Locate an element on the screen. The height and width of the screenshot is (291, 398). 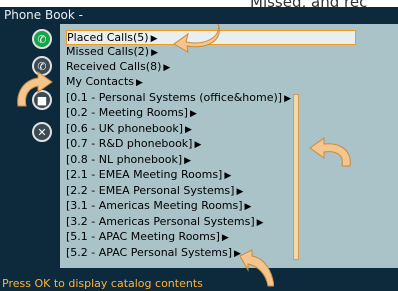
list-item-directory: [0.6 - UK phonebook] ▶ is located at coordinates (129, 129).